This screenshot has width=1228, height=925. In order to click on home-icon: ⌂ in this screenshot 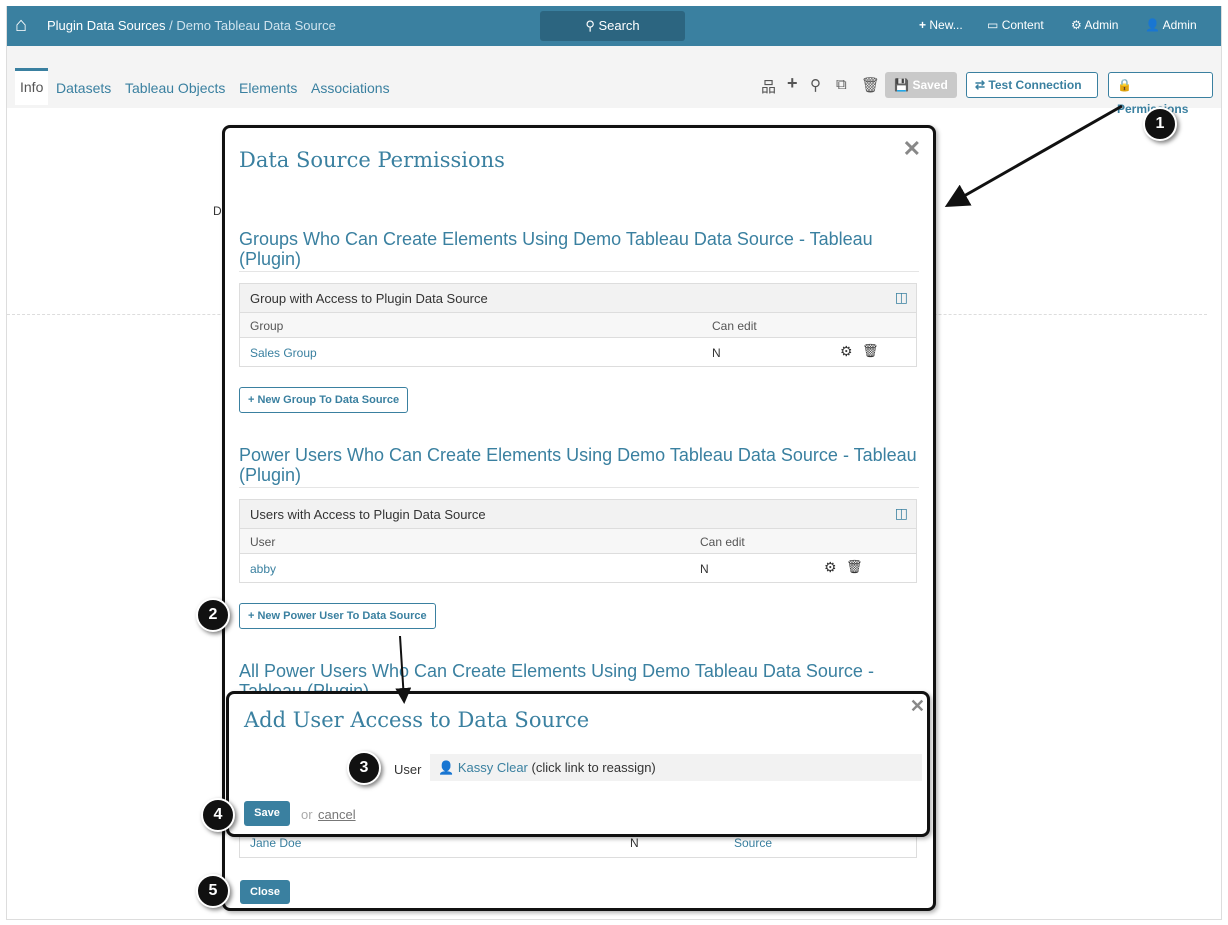, I will do `click(21, 25)`.